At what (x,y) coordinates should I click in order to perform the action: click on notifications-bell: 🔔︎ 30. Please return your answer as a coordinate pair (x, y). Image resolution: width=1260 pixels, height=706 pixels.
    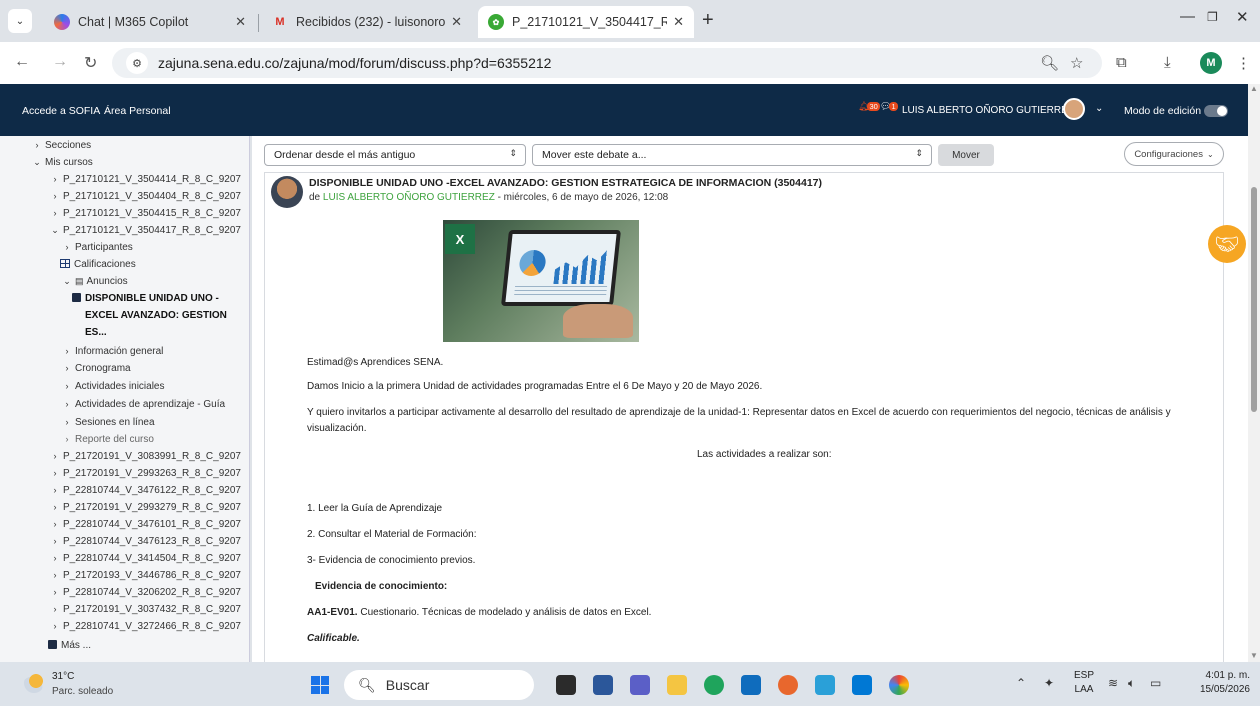
    Looking at the image, I should click on (869, 106).